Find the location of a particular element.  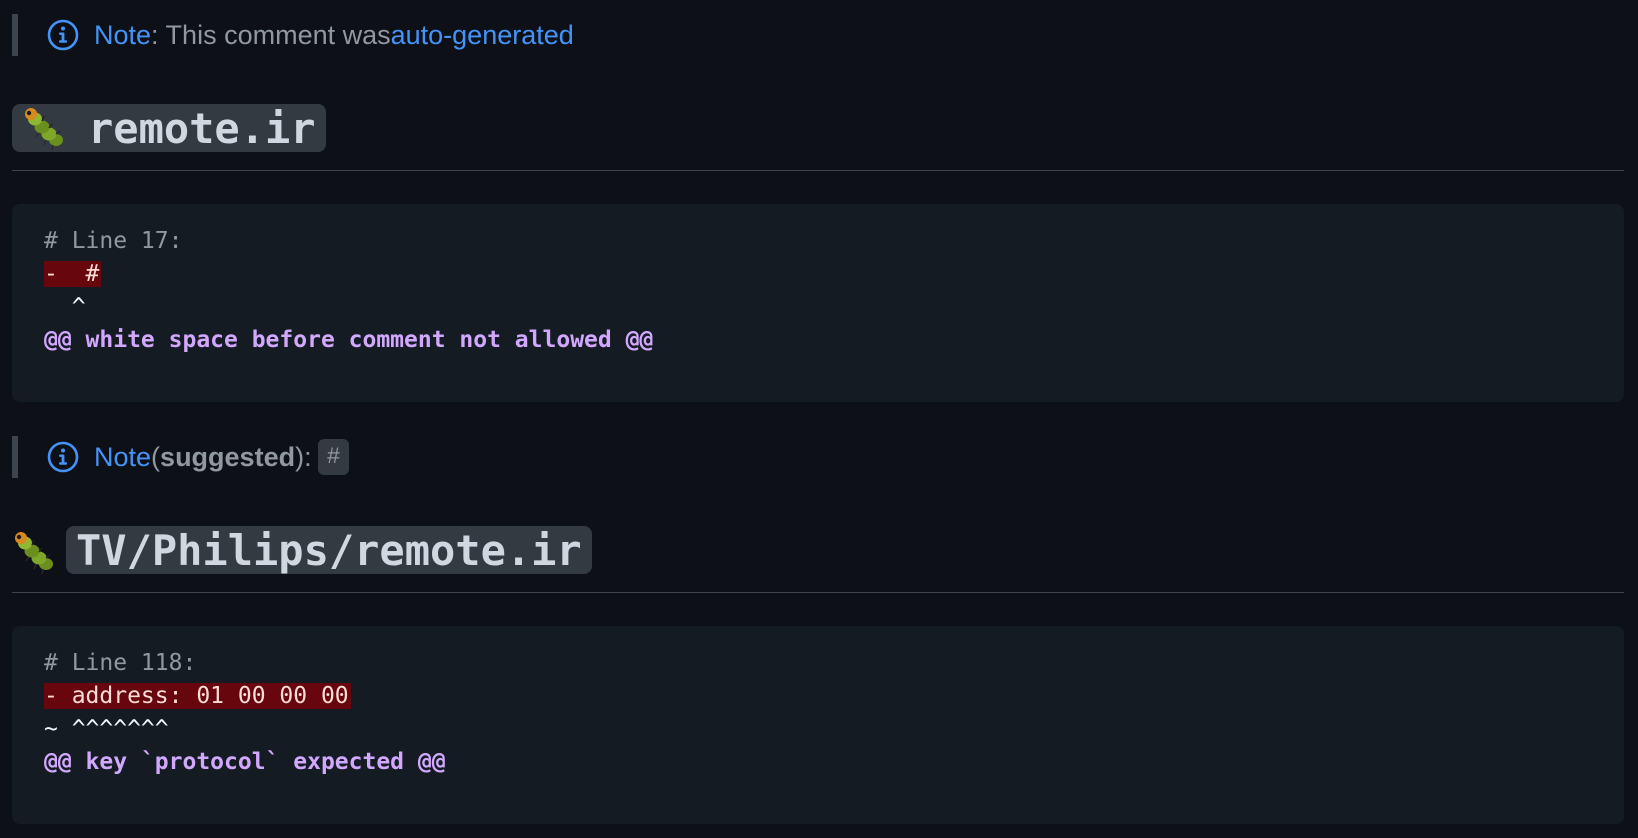

auto-generated-link: auto-generated is located at coordinates (482, 35).